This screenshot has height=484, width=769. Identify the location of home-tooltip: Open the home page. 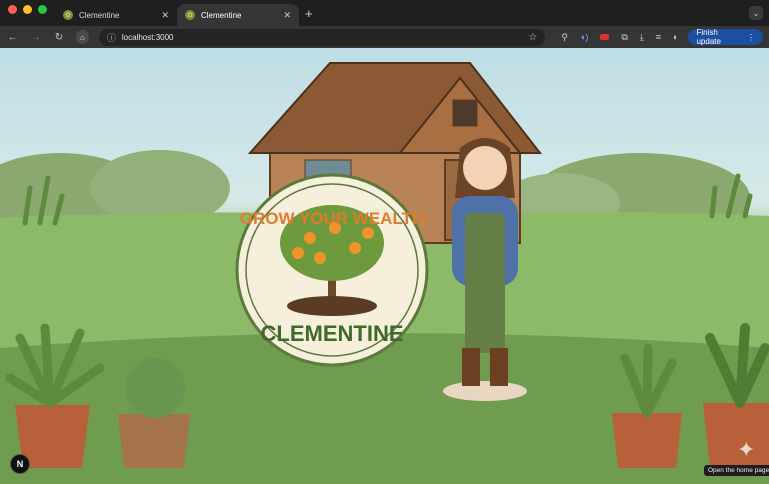
(736, 470).